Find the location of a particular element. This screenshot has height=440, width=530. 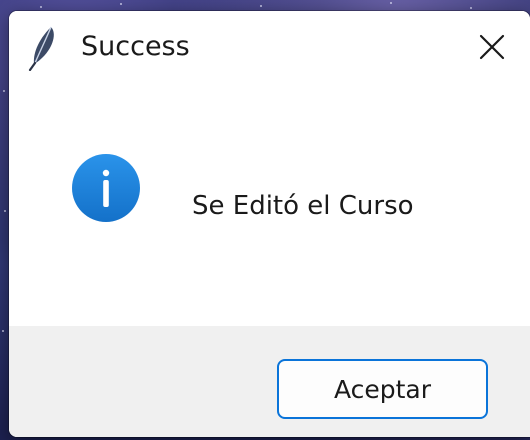

info-icon is located at coordinates (106, 188).